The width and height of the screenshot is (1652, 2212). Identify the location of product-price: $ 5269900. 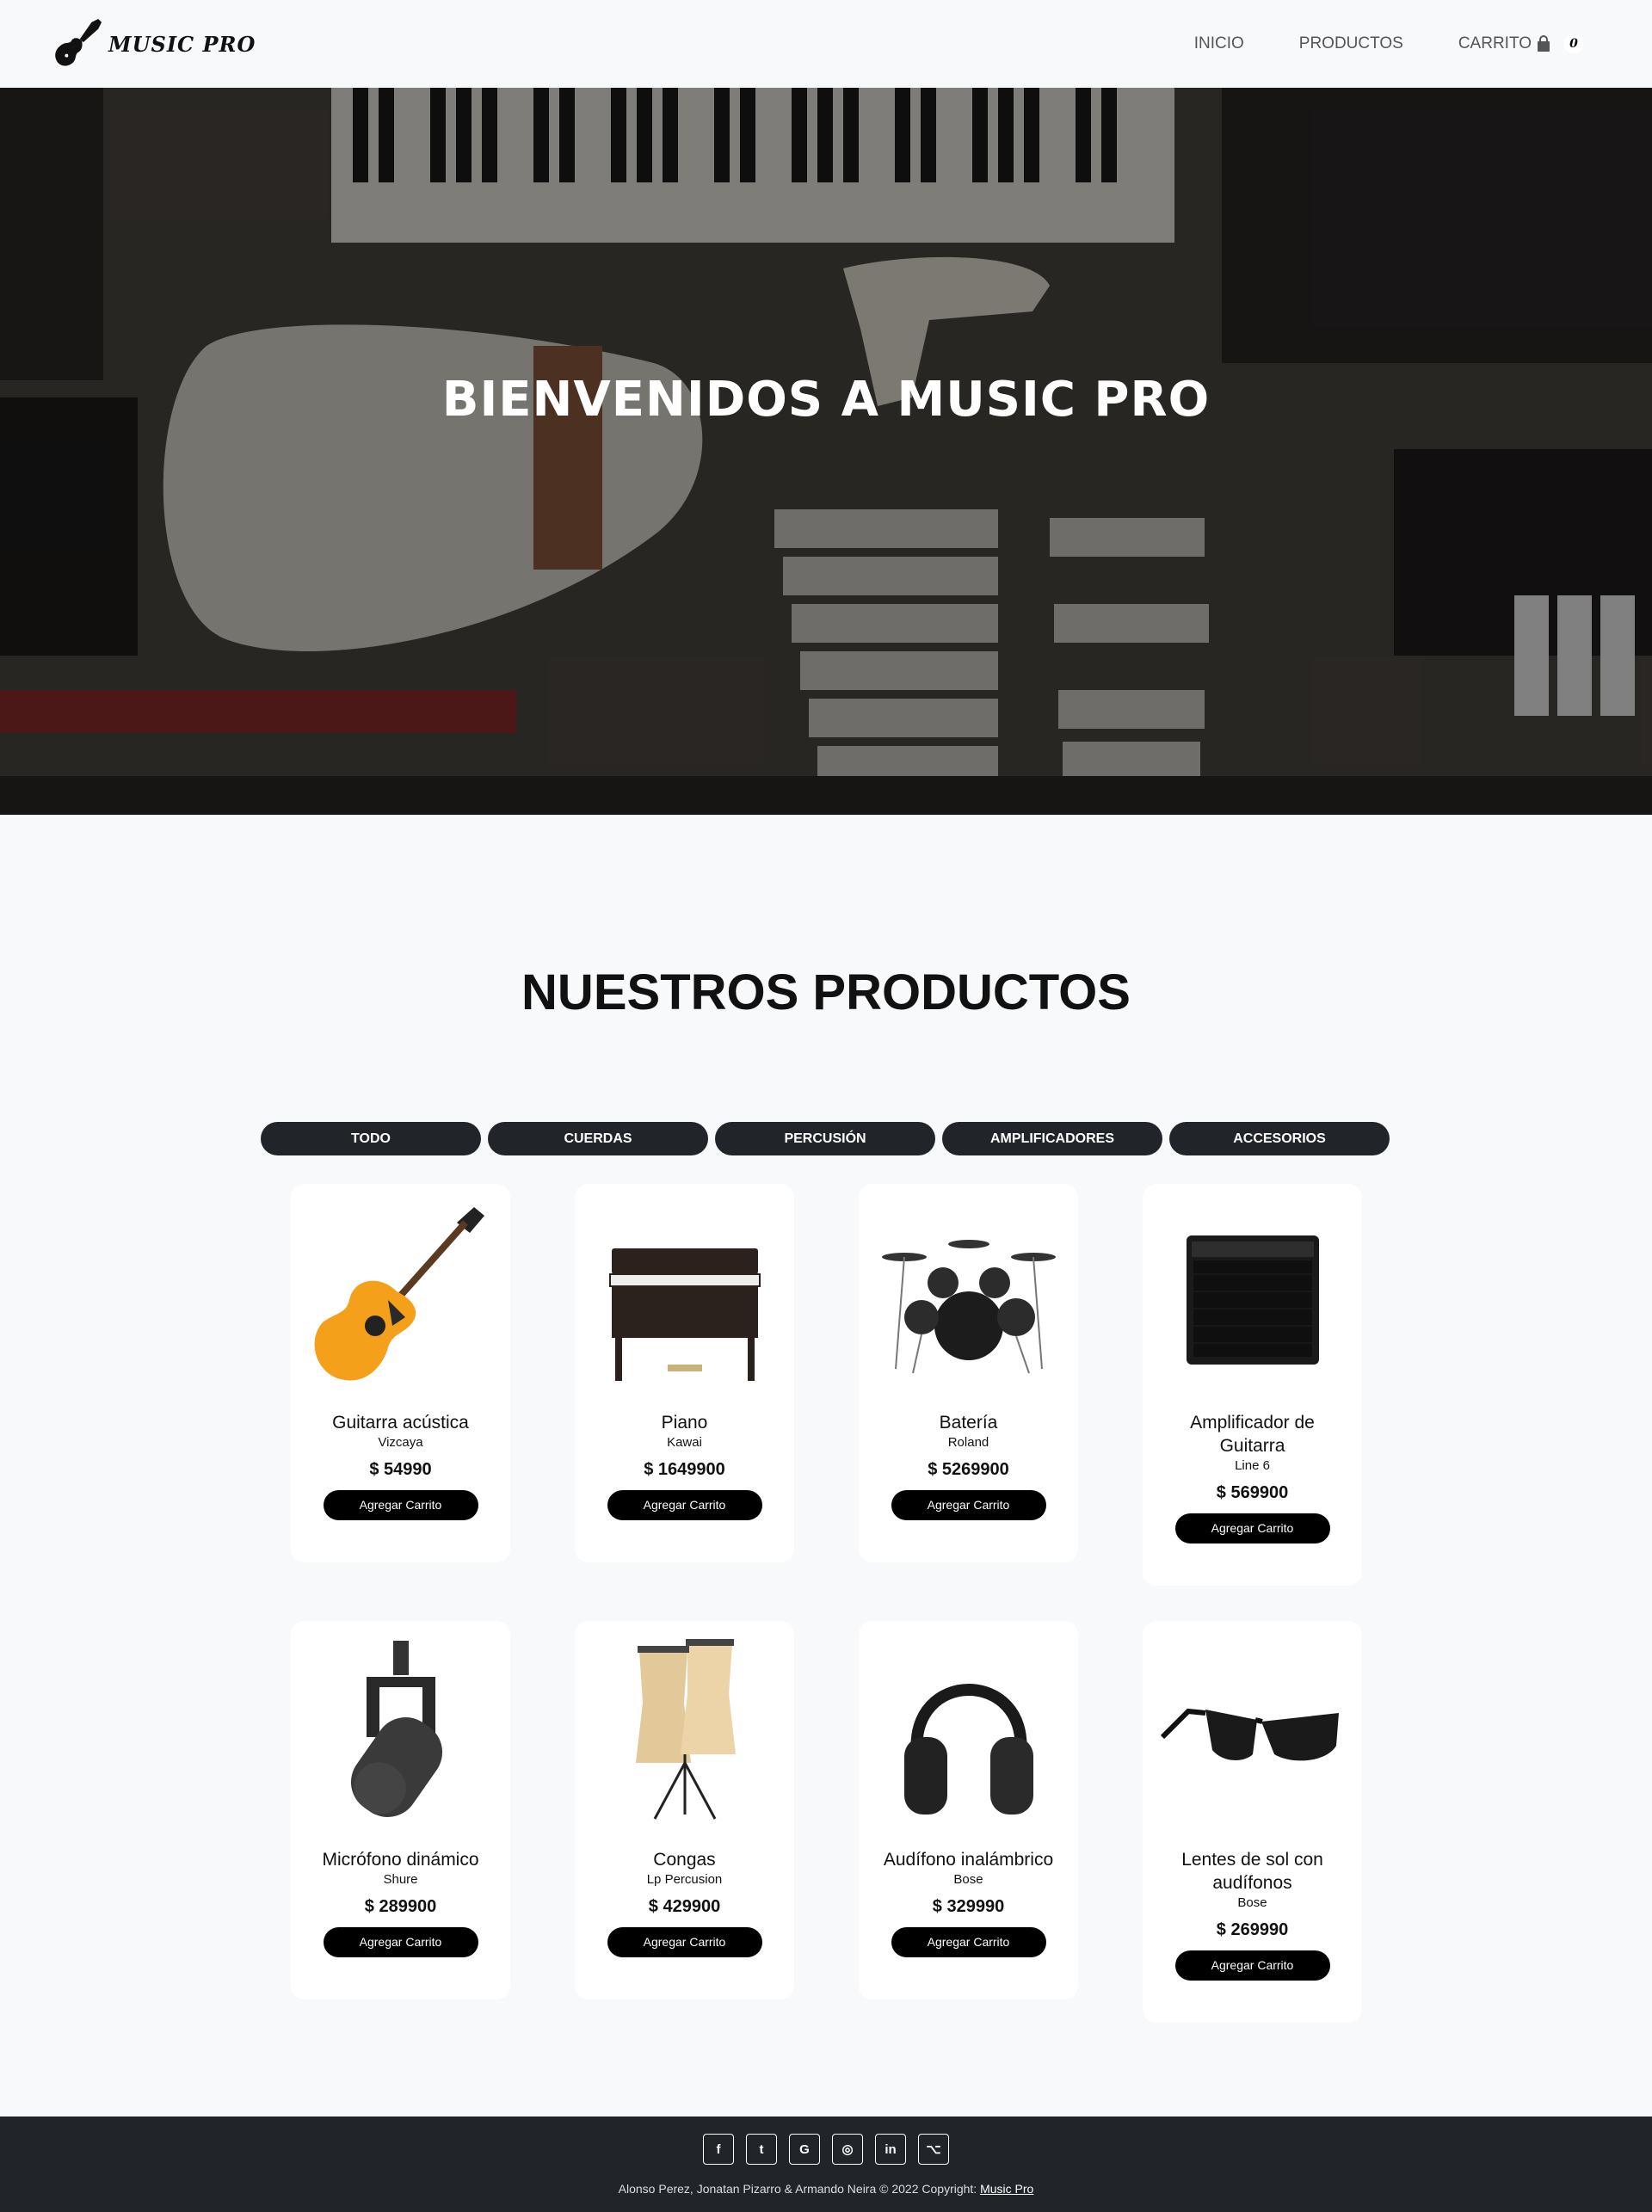
(968, 1470).